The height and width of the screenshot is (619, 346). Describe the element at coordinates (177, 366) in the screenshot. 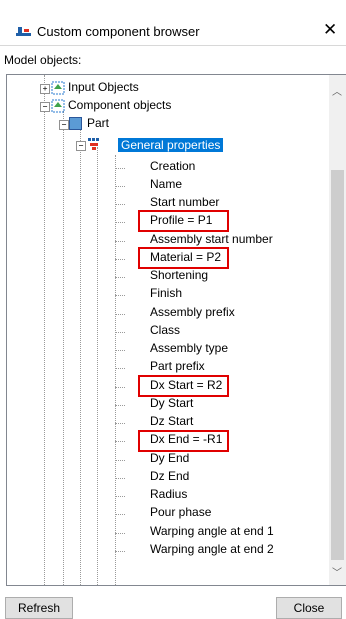

I see `property-item: Part prefix` at that location.